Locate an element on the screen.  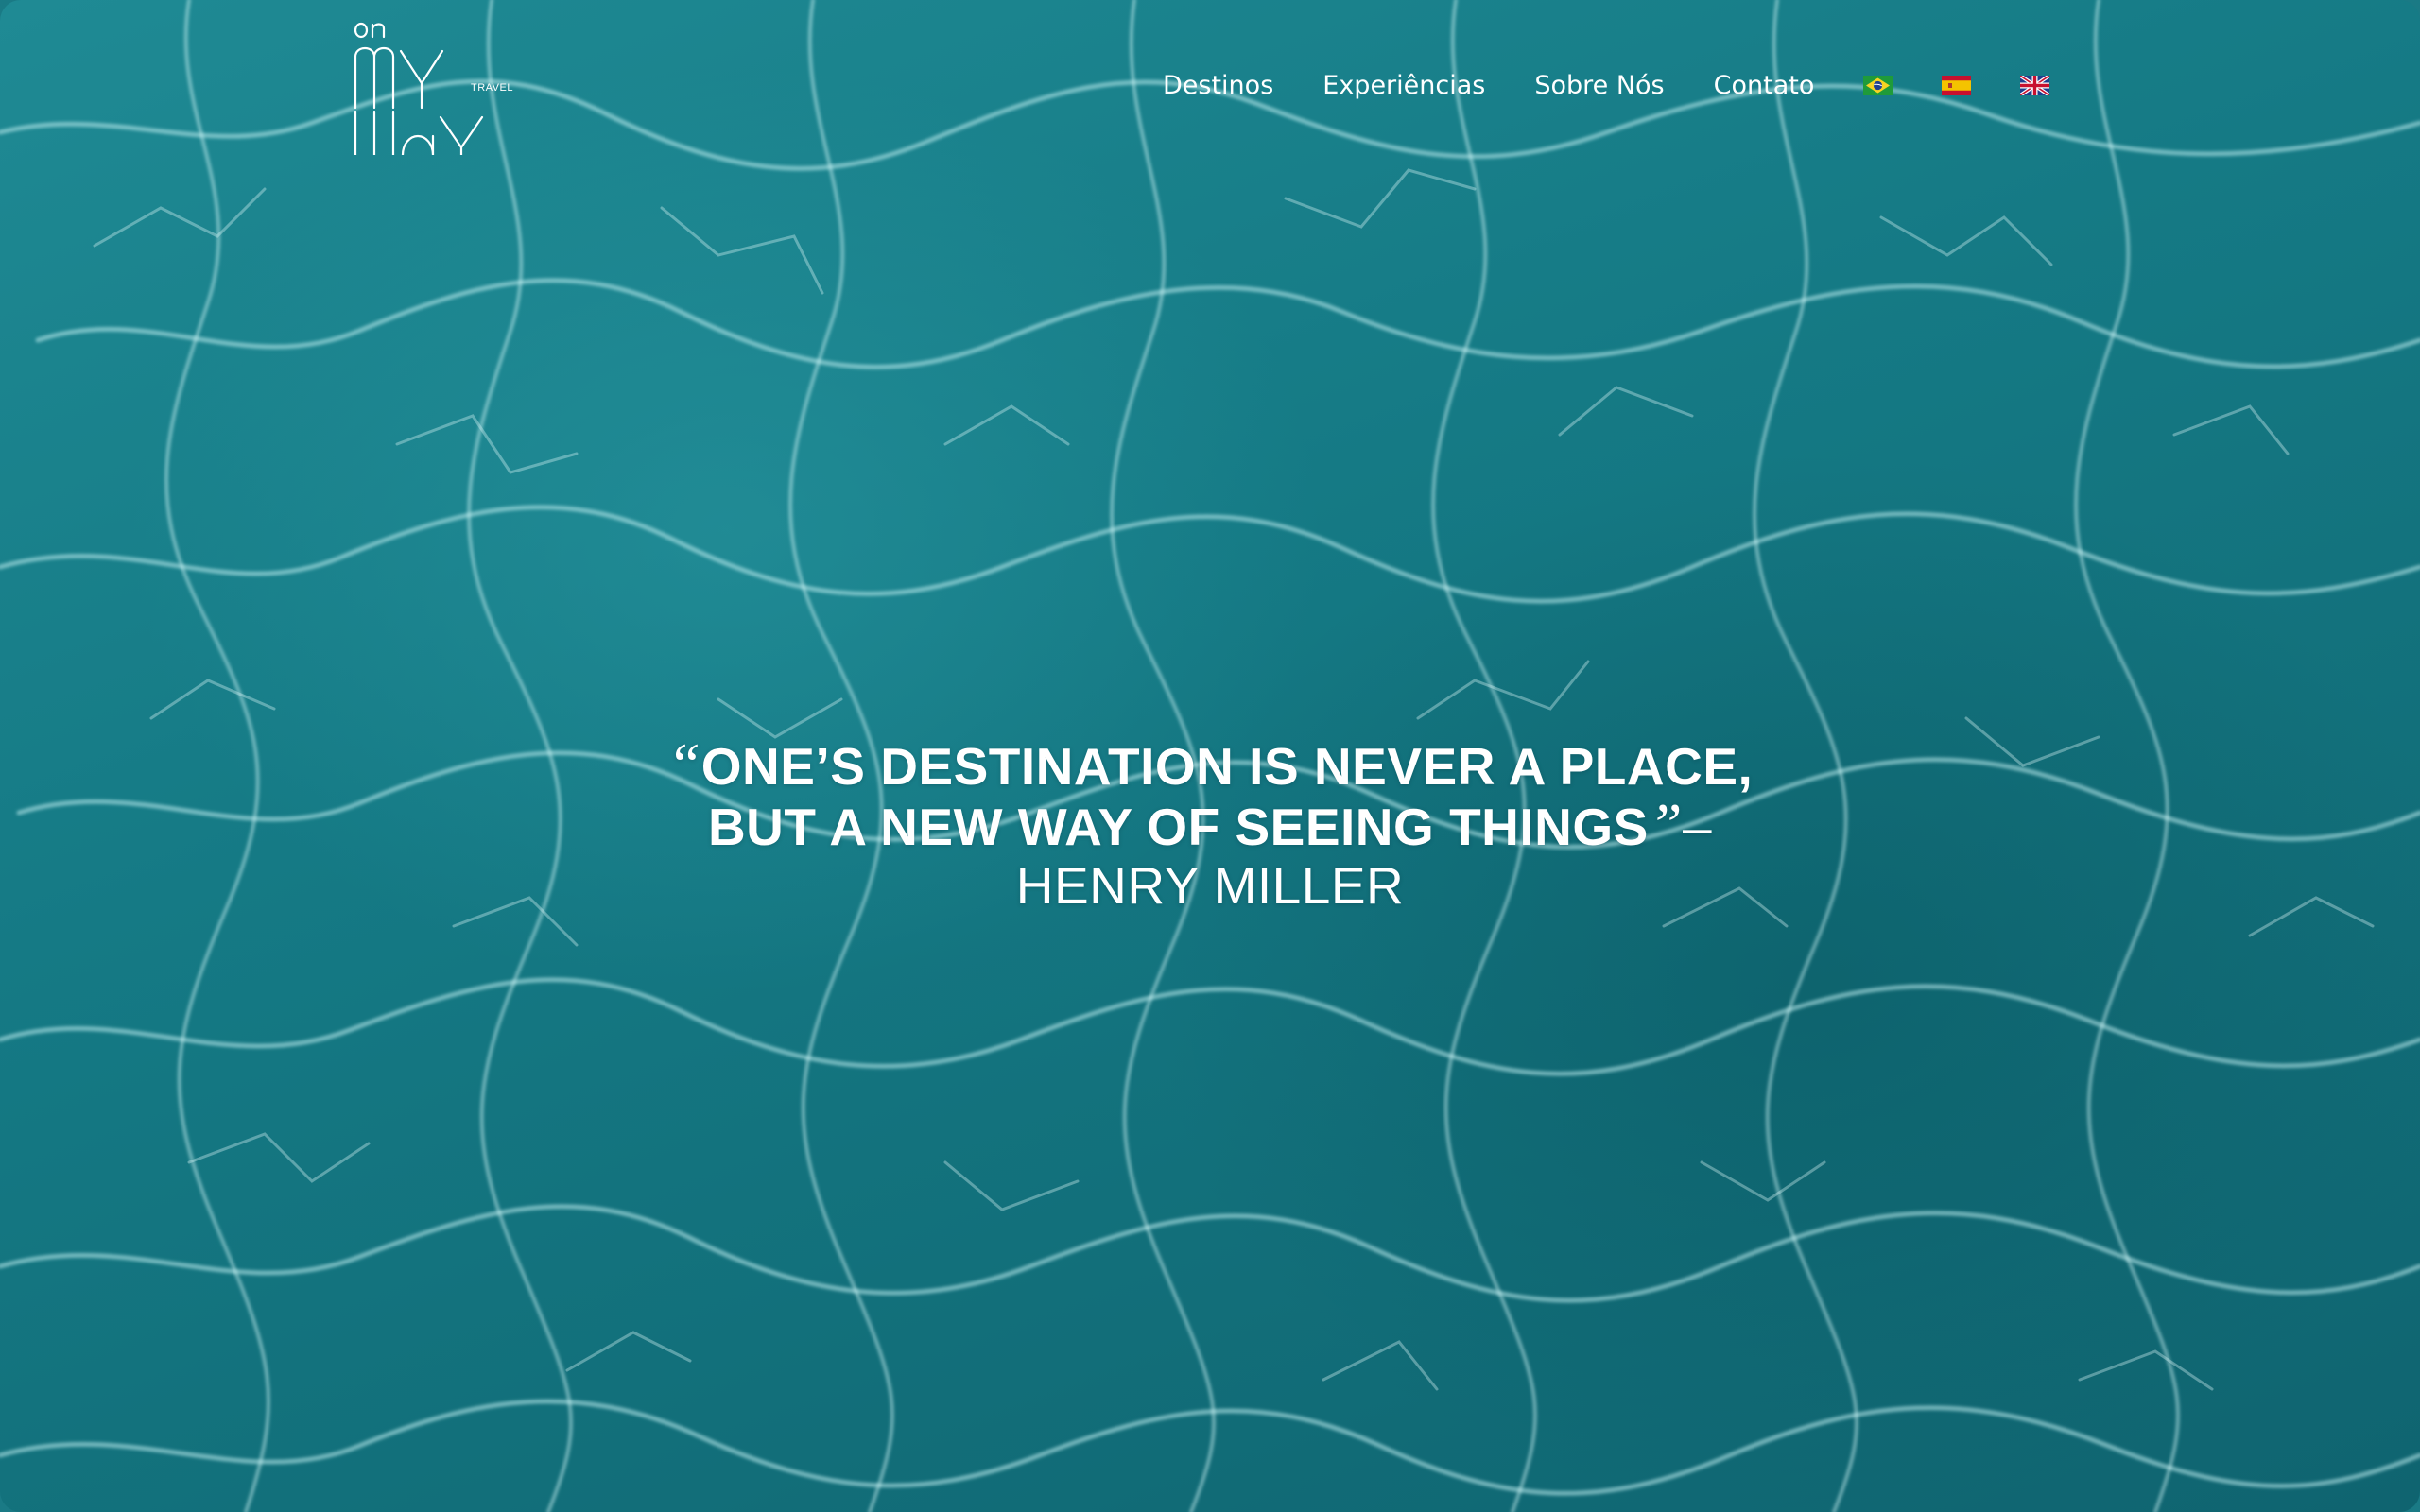
on-my-way-travel-logo: TRAVEL is located at coordinates (435, 84).